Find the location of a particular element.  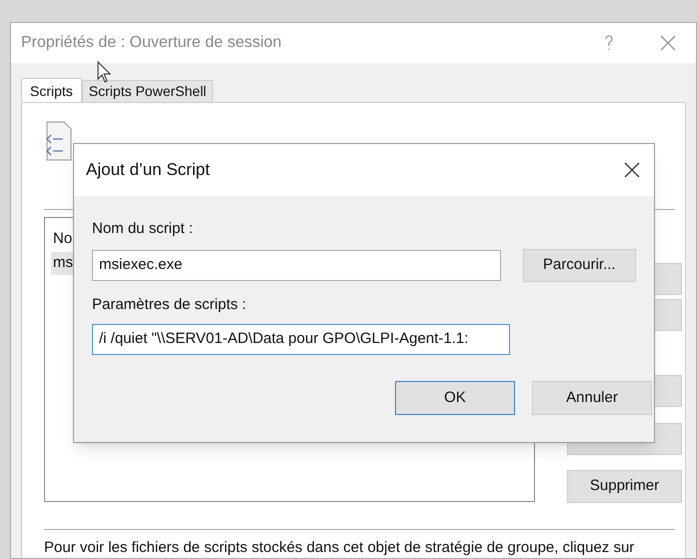

info-text: Pour voir les fichiers de scripts stockés dans cet objet de stratégie de groupe, cliquez sur is located at coordinates (339, 548).